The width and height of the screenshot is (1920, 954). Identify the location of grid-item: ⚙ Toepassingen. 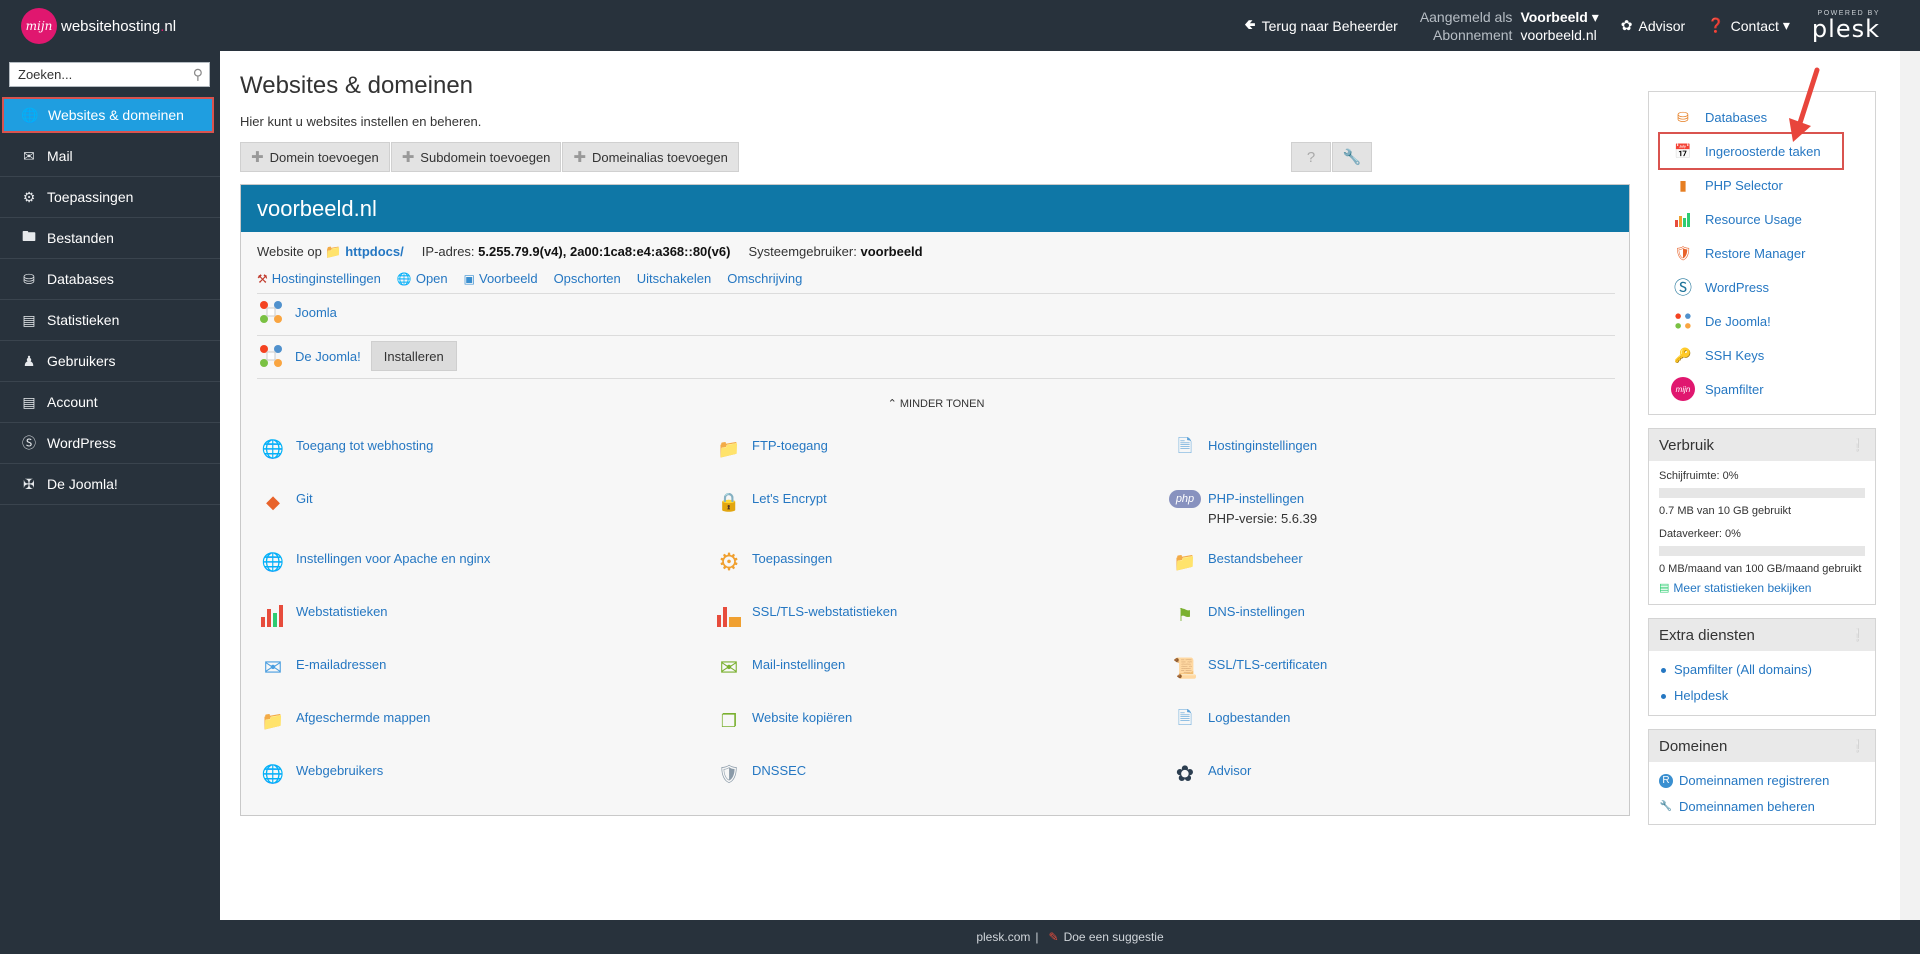
(772, 562).